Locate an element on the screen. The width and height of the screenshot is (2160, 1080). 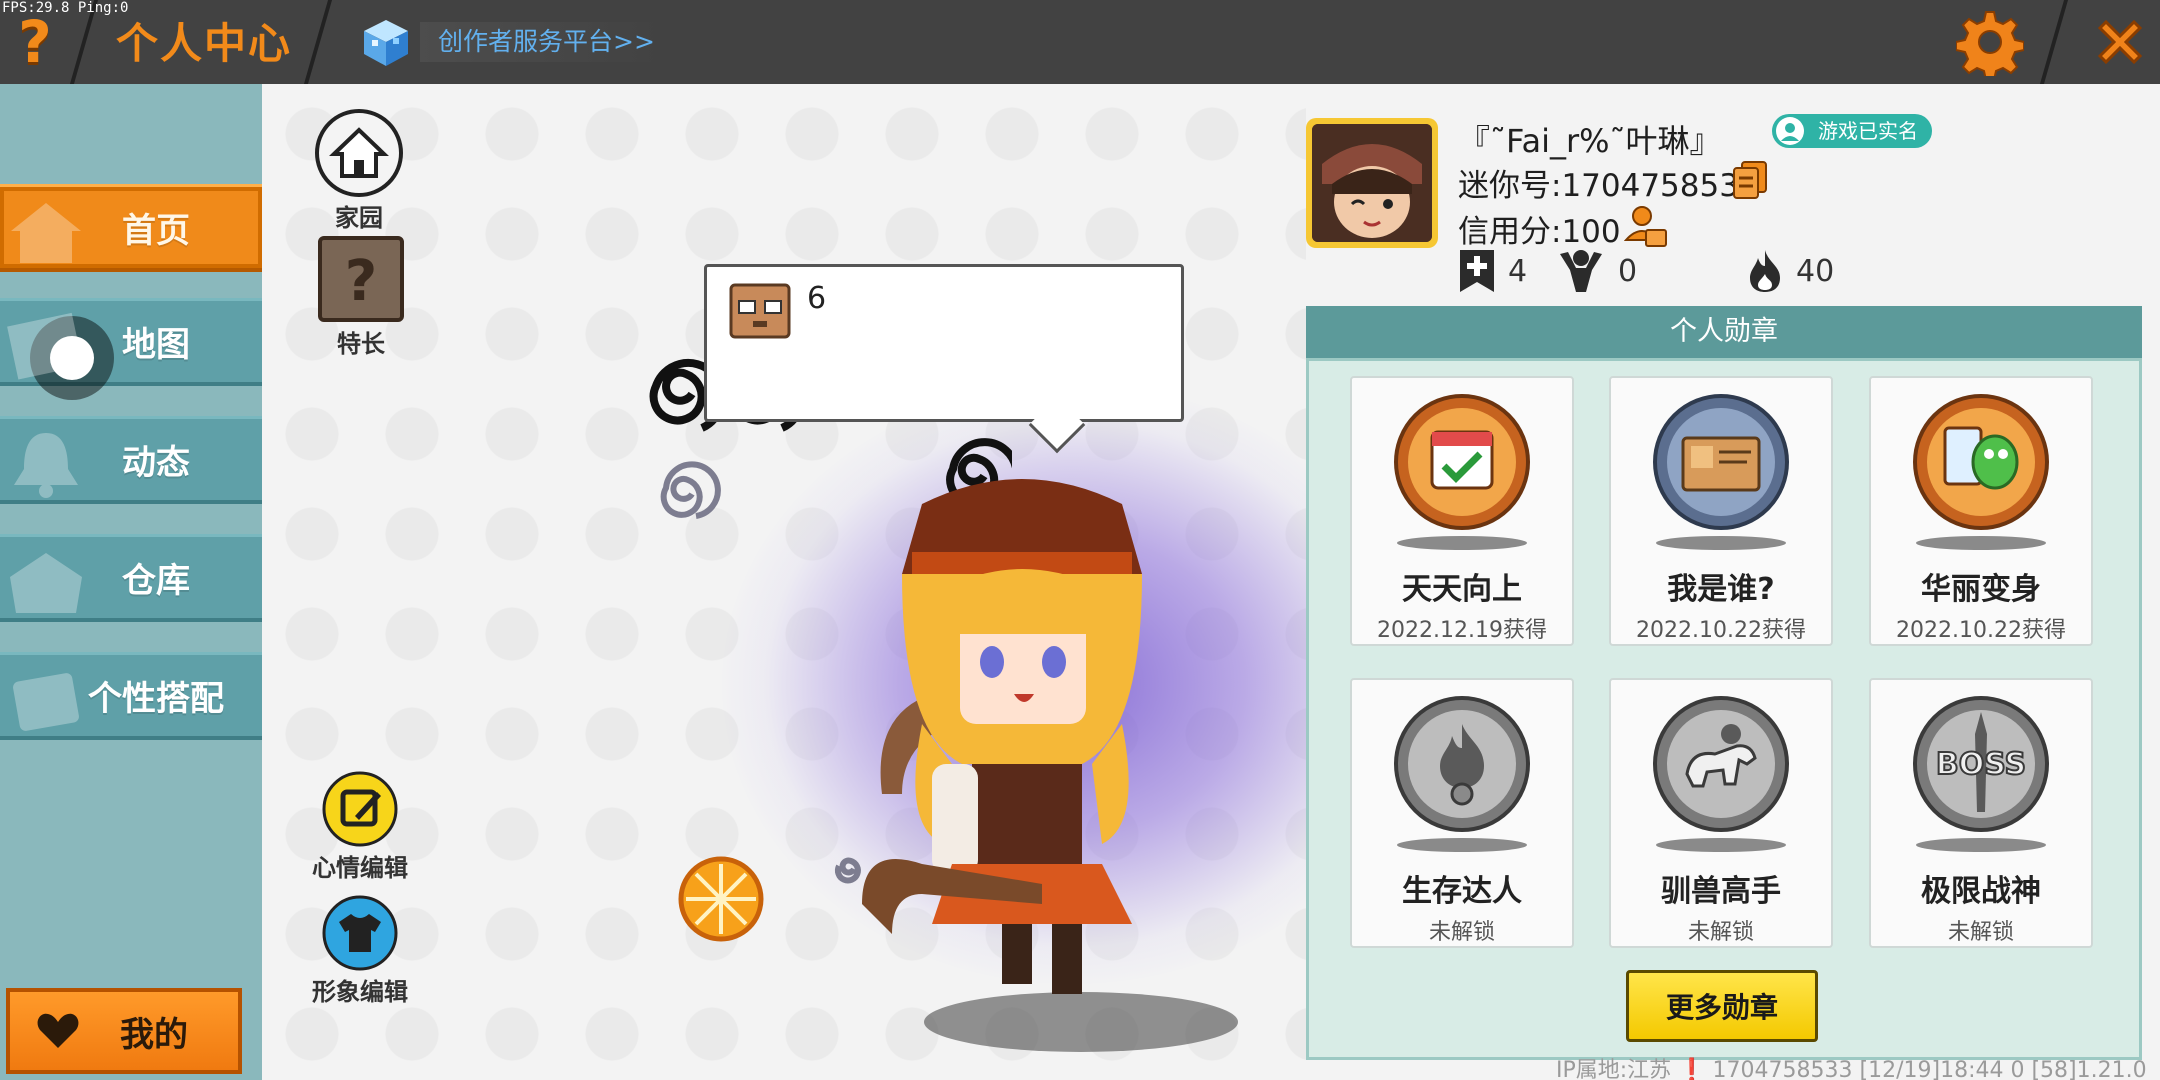
medal-card: 我是谁? 2022.10.22获得 is located at coordinates (1721, 511).